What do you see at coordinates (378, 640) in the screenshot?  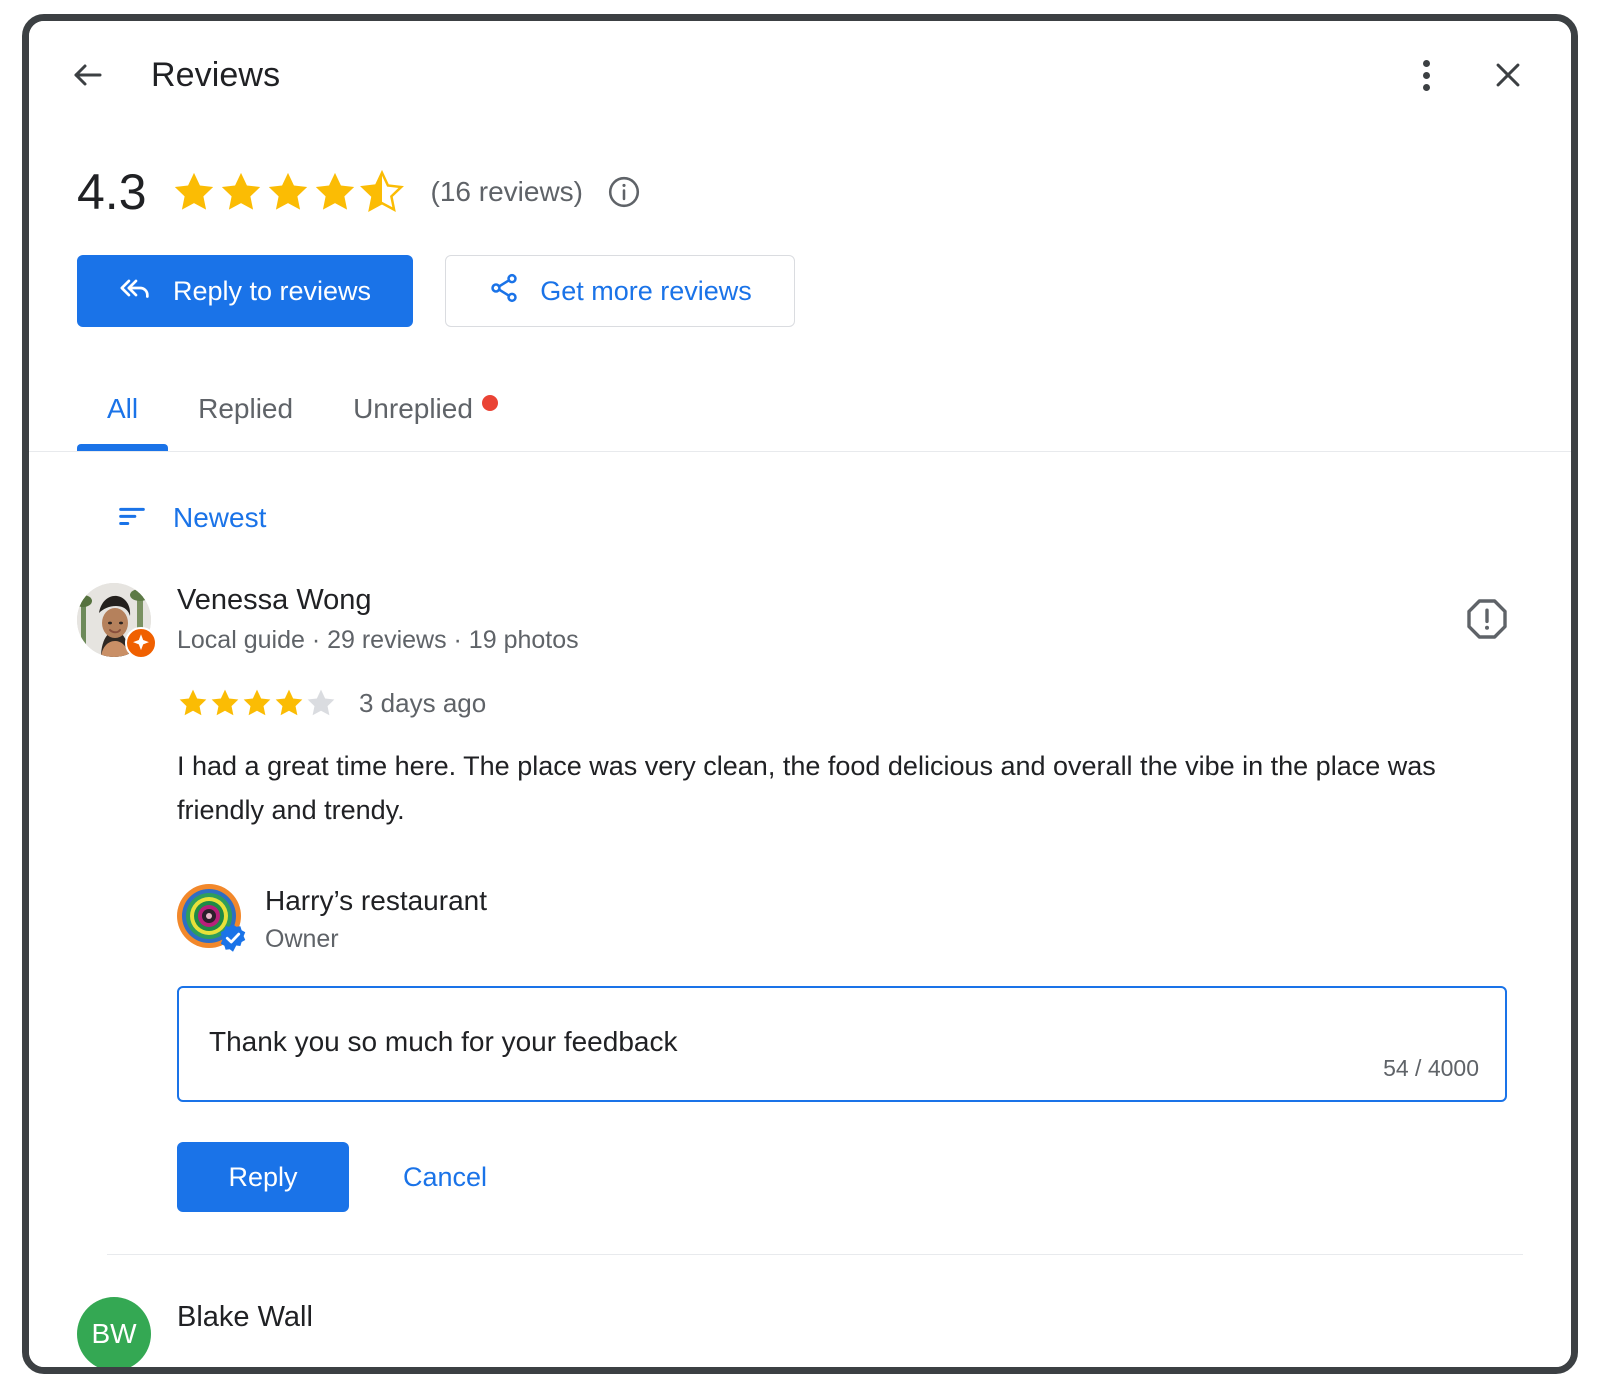 I see `reviewer-stats: Local guide · 29 reviews · 19 photos` at bounding box center [378, 640].